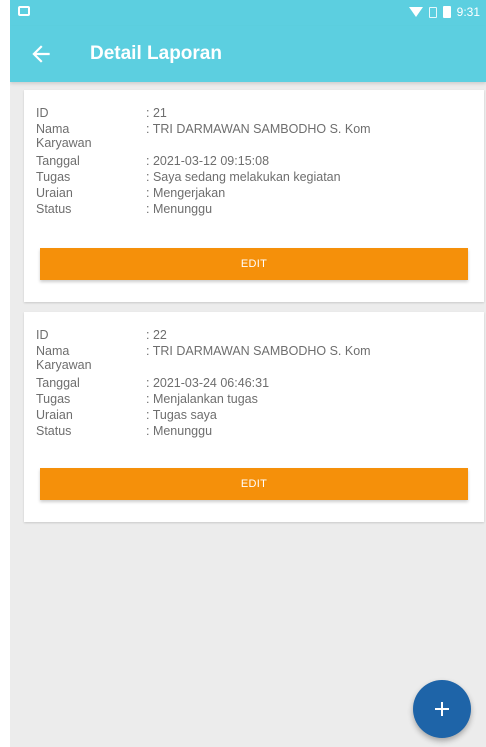 The width and height of the screenshot is (486, 747). What do you see at coordinates (468, 12) in the screenshot?
I see `status-time: 9:31` at bounding box center [468, 12].